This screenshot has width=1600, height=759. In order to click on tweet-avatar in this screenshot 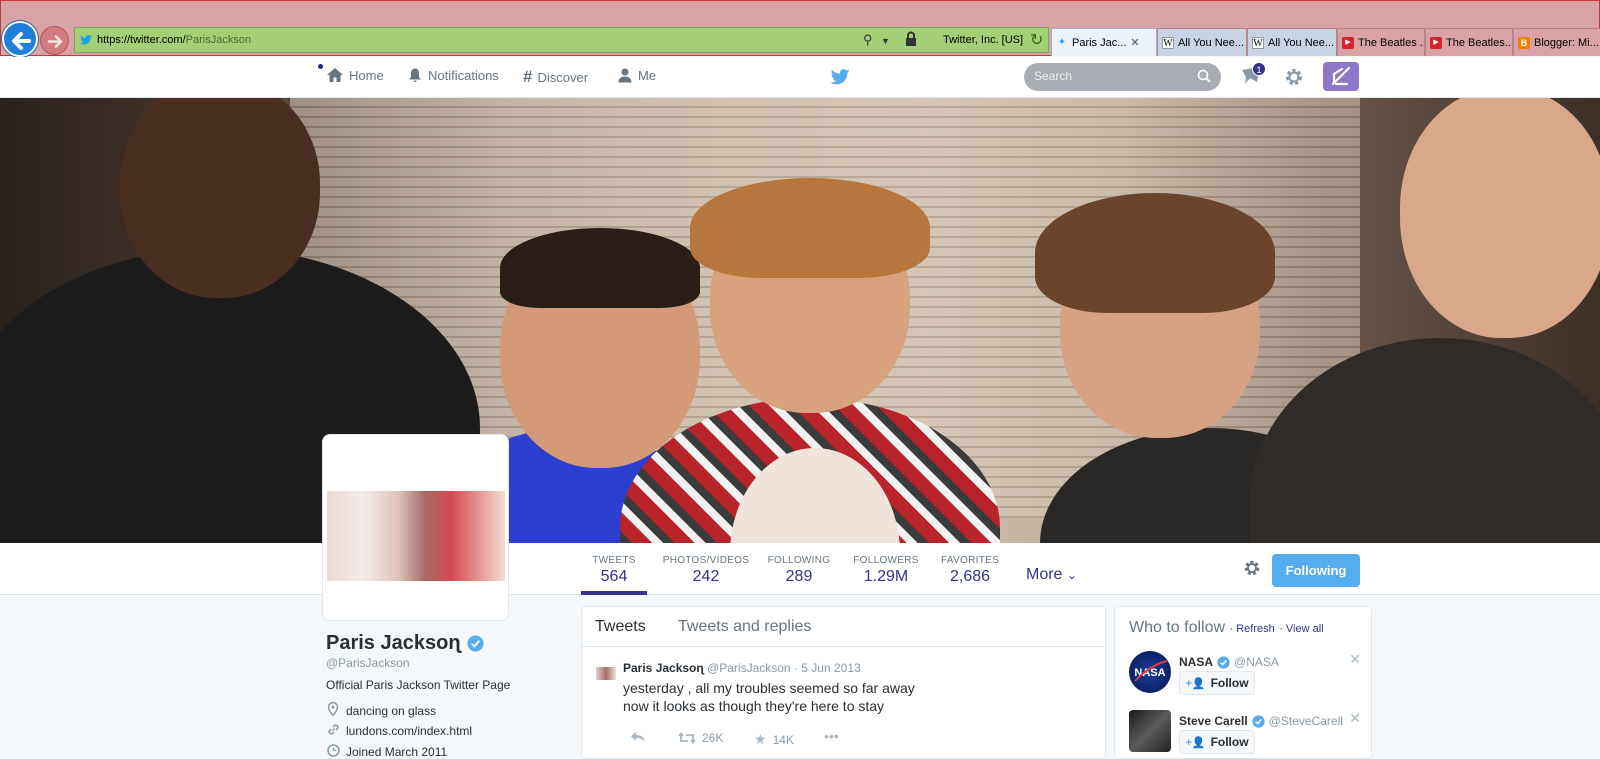, I will do `click(606, 673)`.